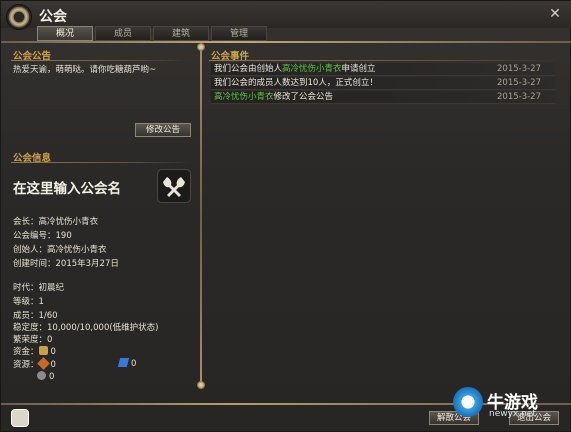  I want to click on events-divider, so click(384, 60).